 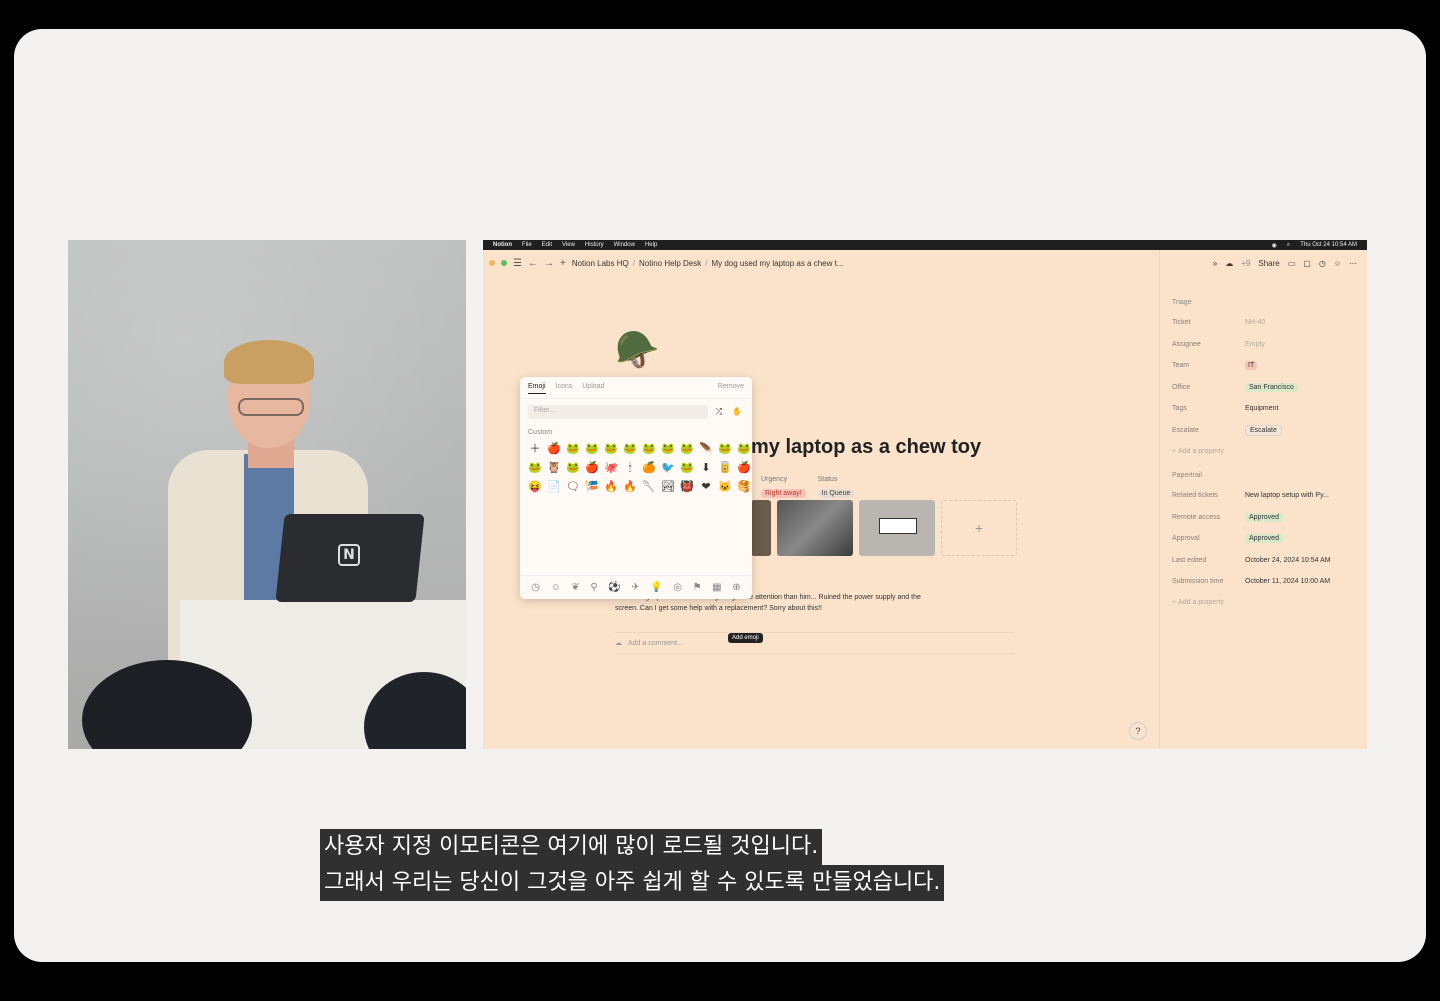 I want to click on escalate-button: Escalate, so click(x=1263, y=430).